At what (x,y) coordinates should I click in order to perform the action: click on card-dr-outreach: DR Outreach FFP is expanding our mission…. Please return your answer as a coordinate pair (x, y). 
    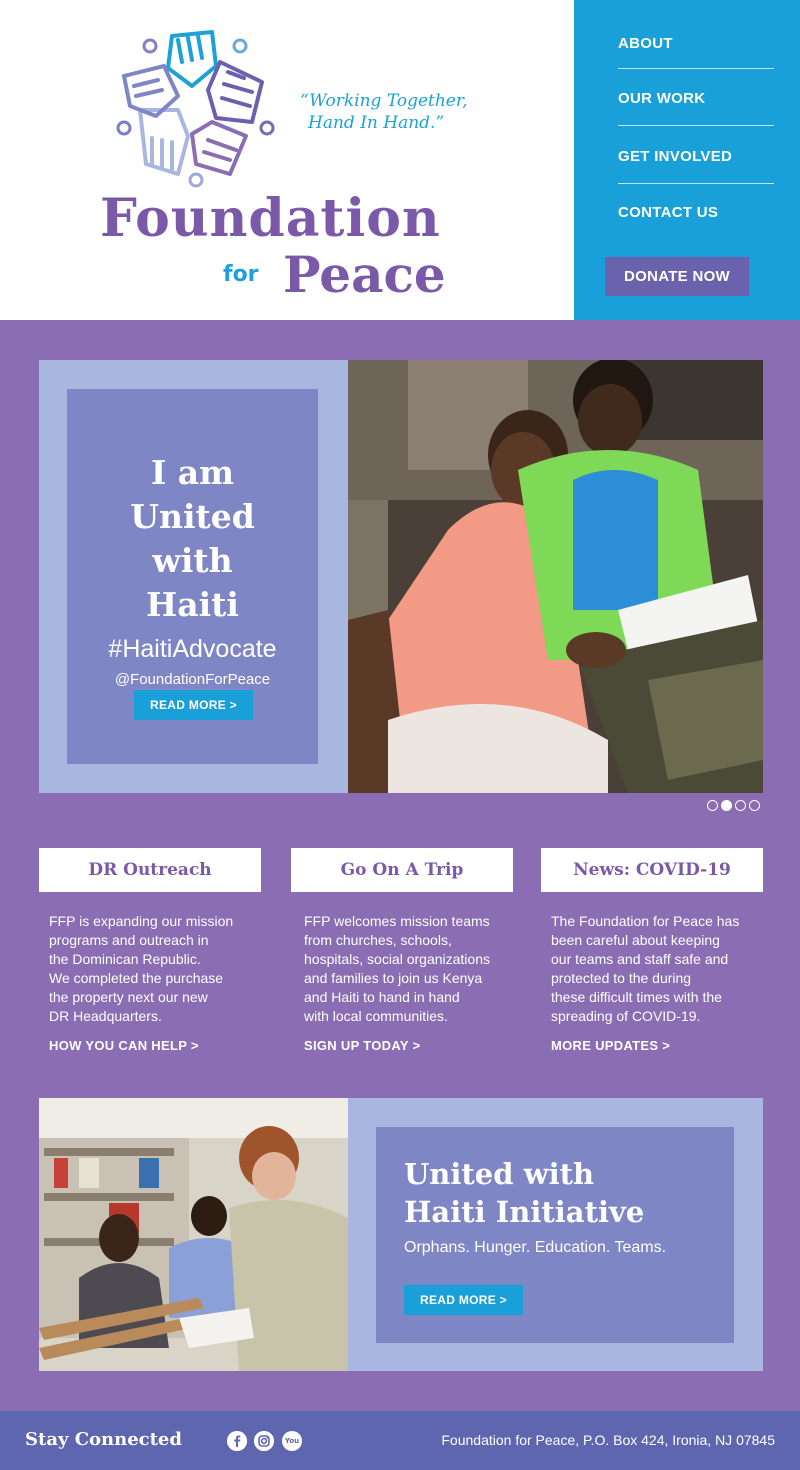
    Looking at the image, I should click on (150, 950).